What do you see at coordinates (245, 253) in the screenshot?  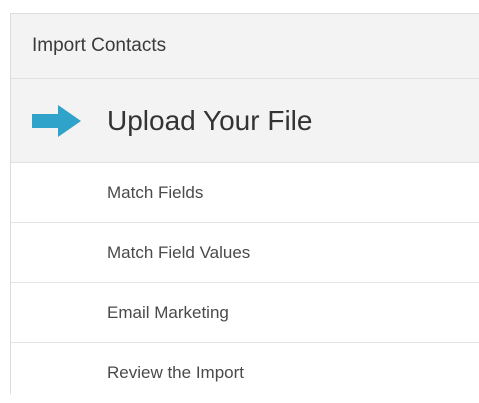 I see `step-match-field-values: Match Field Values` at bounding box center [245, 253].